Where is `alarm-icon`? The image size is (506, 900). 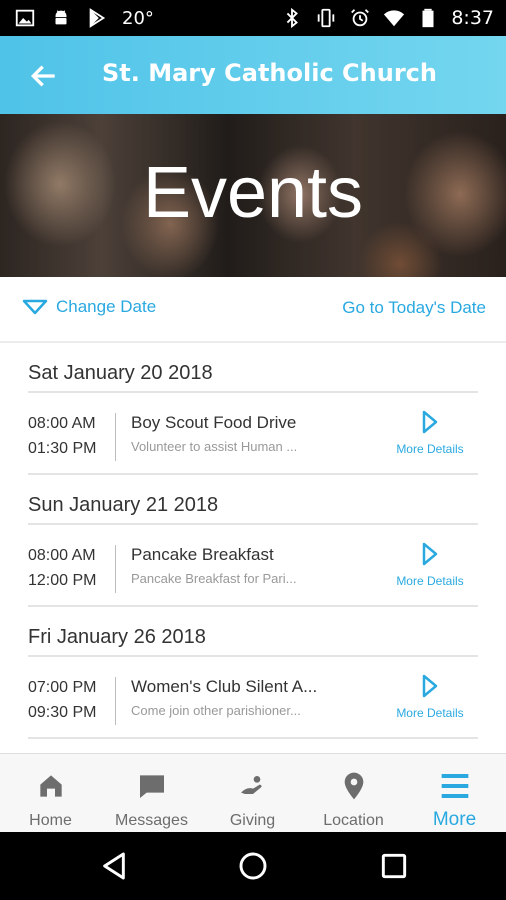
alarm-icon is located at coordinates (360, 18).